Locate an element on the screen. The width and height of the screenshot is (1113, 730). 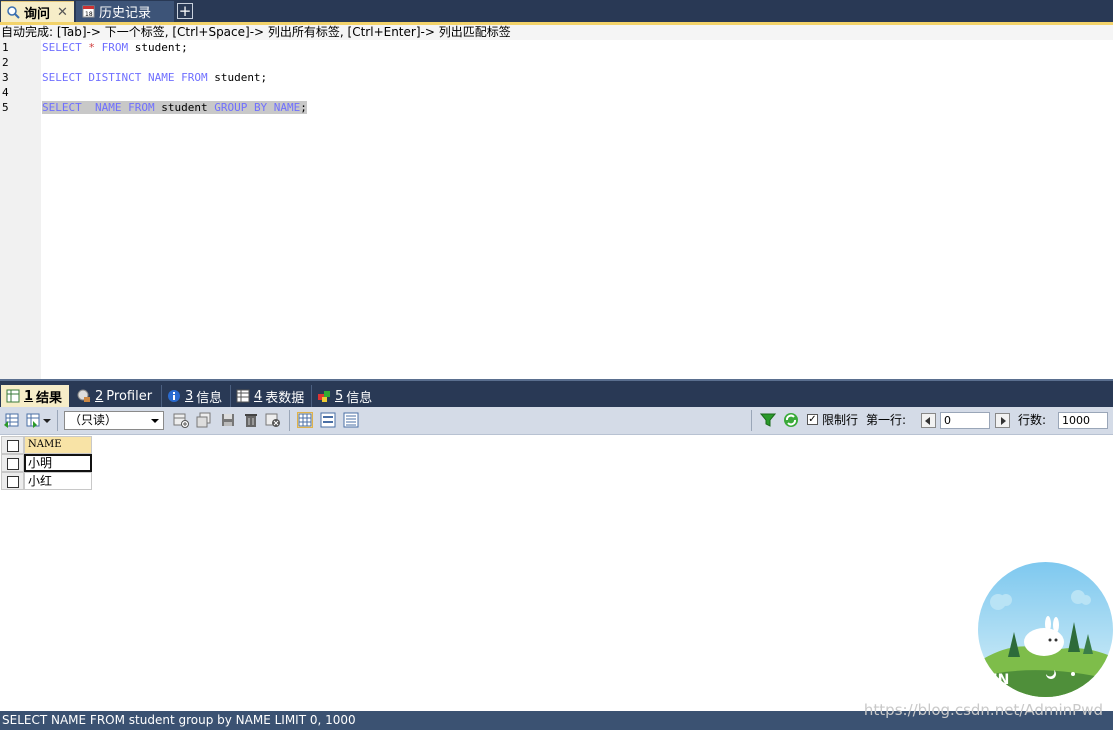
tab-number: 4 is located at coordinates (258, 396).